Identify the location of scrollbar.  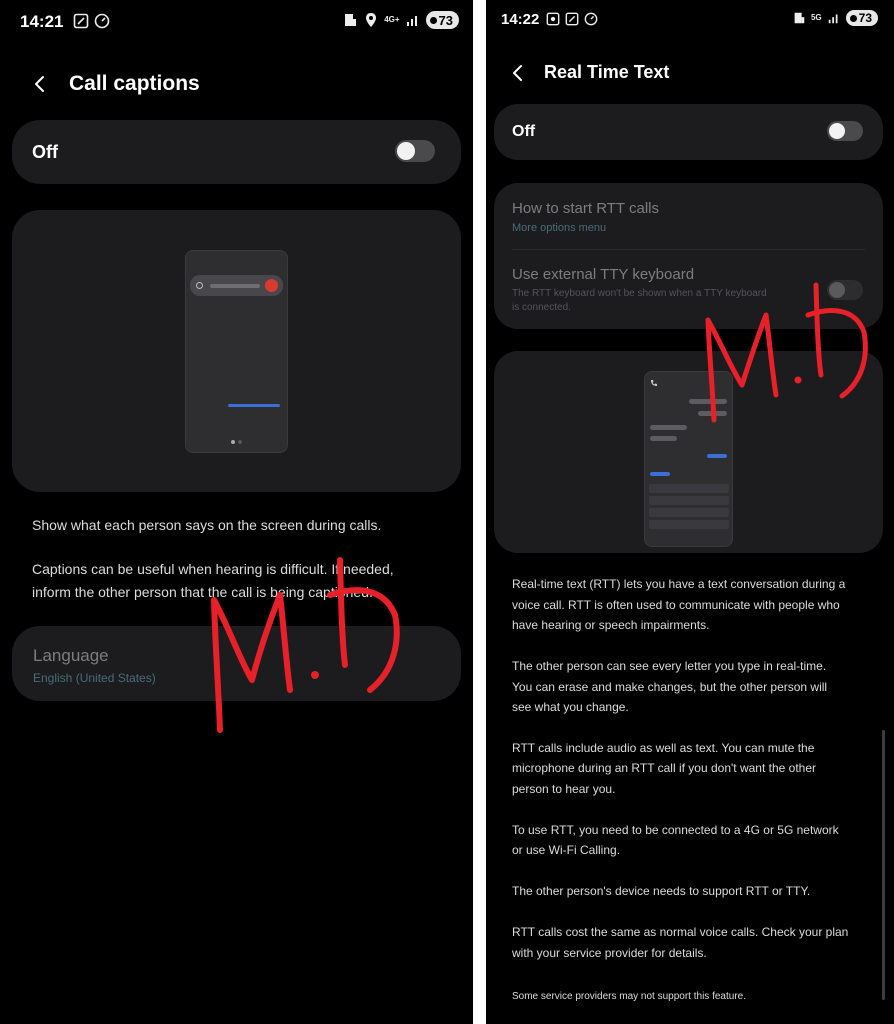
(883, 865).